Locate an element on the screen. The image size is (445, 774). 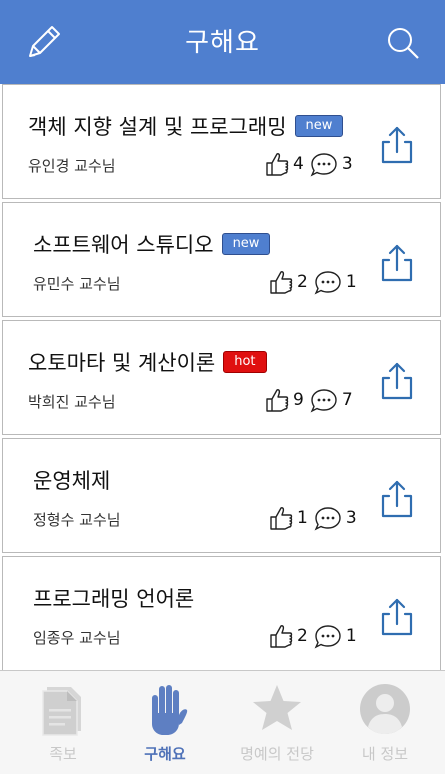
post-card: 운영체제 정형수 교수님 1 3 is located at coordinates (221, 495).